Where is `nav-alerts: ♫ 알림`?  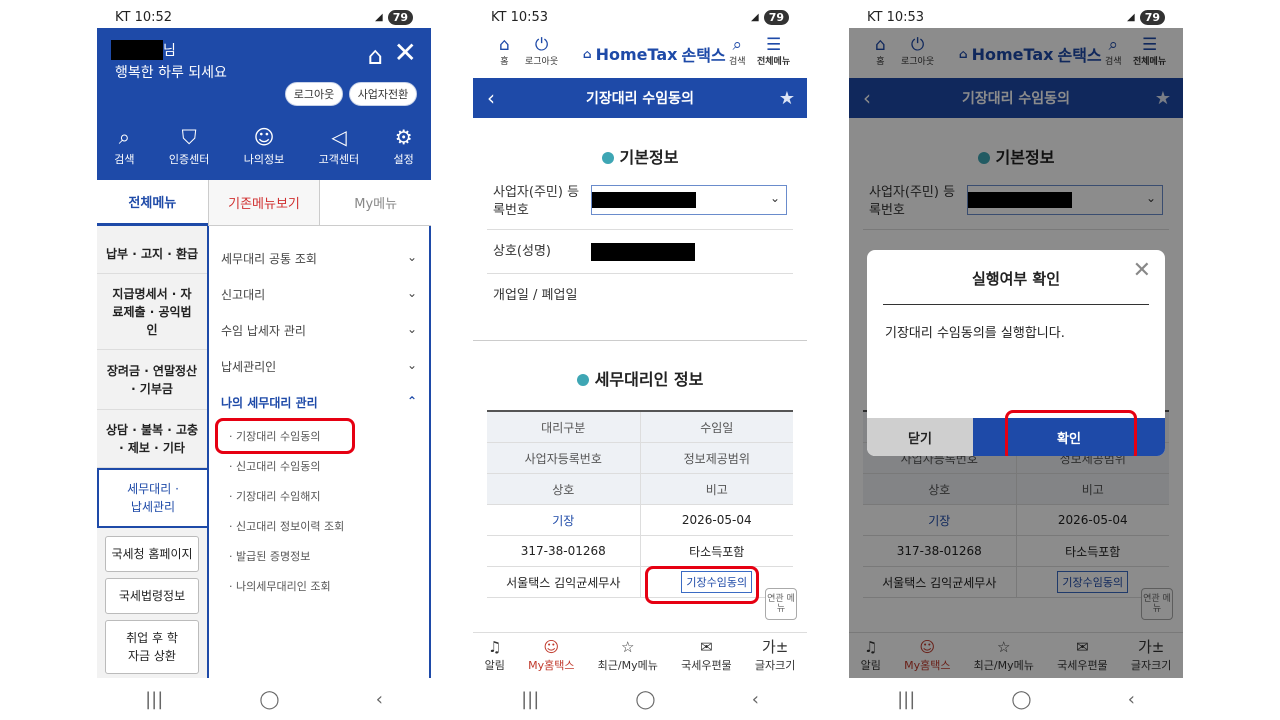
nav-alerts: ♫ 알림 is located at coordinates (495, 656).